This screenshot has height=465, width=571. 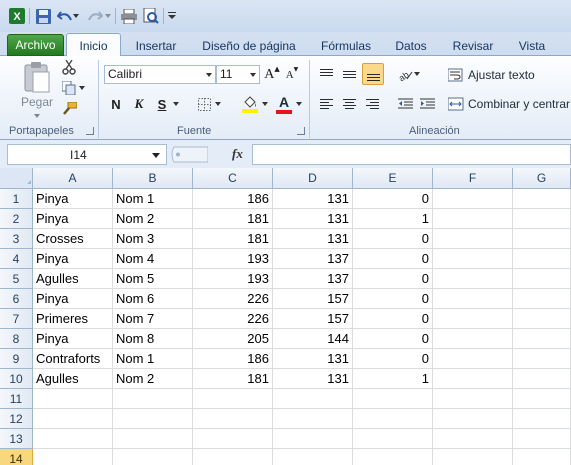 What do you see at coordinates (37, 85) in the screenshot?
I see `paste-button: Pegar` at bounding box center [37, 85].